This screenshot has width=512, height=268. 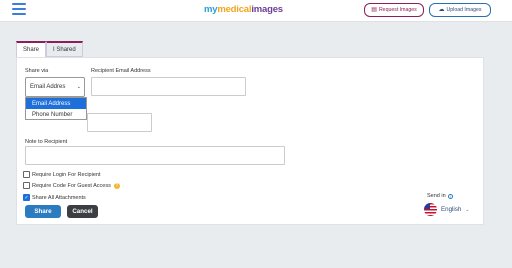 I want to click on upload-images-button: ☁ Upload Images, so click(x=460, y=10).